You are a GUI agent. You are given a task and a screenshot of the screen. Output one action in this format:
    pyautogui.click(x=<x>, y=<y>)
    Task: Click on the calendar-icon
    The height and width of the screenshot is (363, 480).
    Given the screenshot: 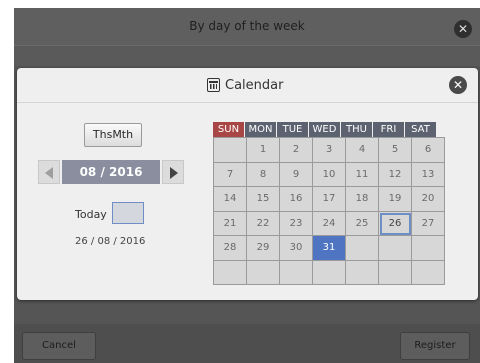 What is the action you would take?
    pyautogui.click(x=213, y=85)
    